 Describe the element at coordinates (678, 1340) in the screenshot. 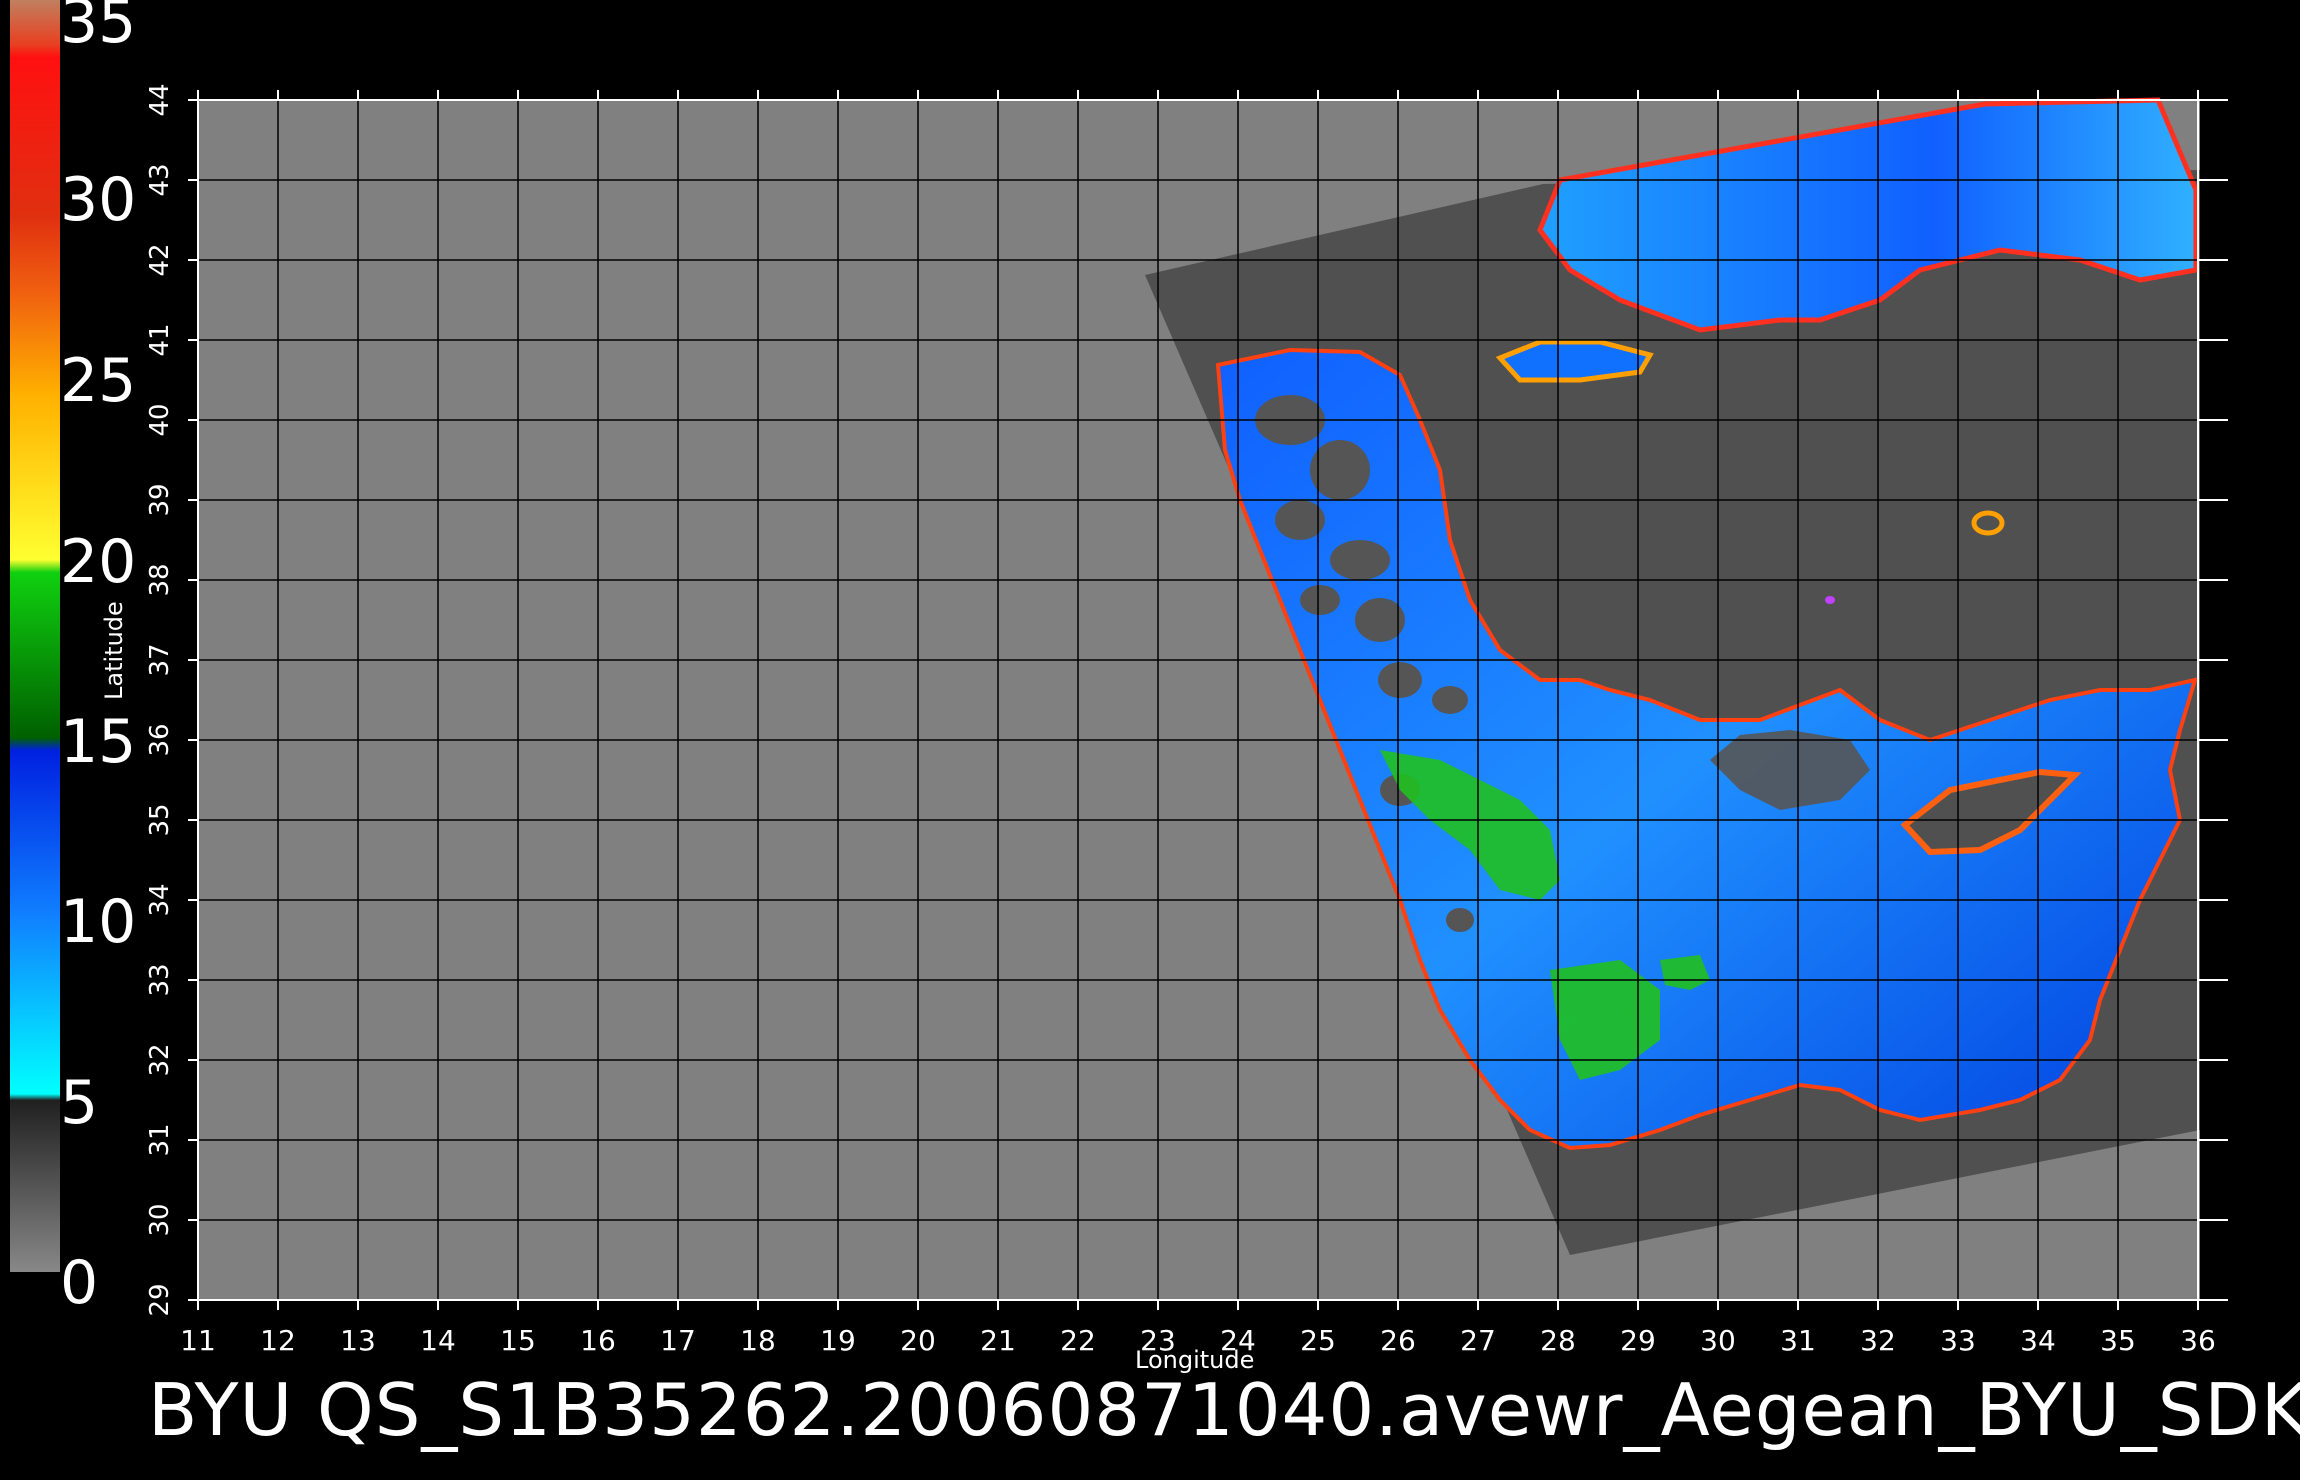

I see `longitude-tick-label: 17` at that location.